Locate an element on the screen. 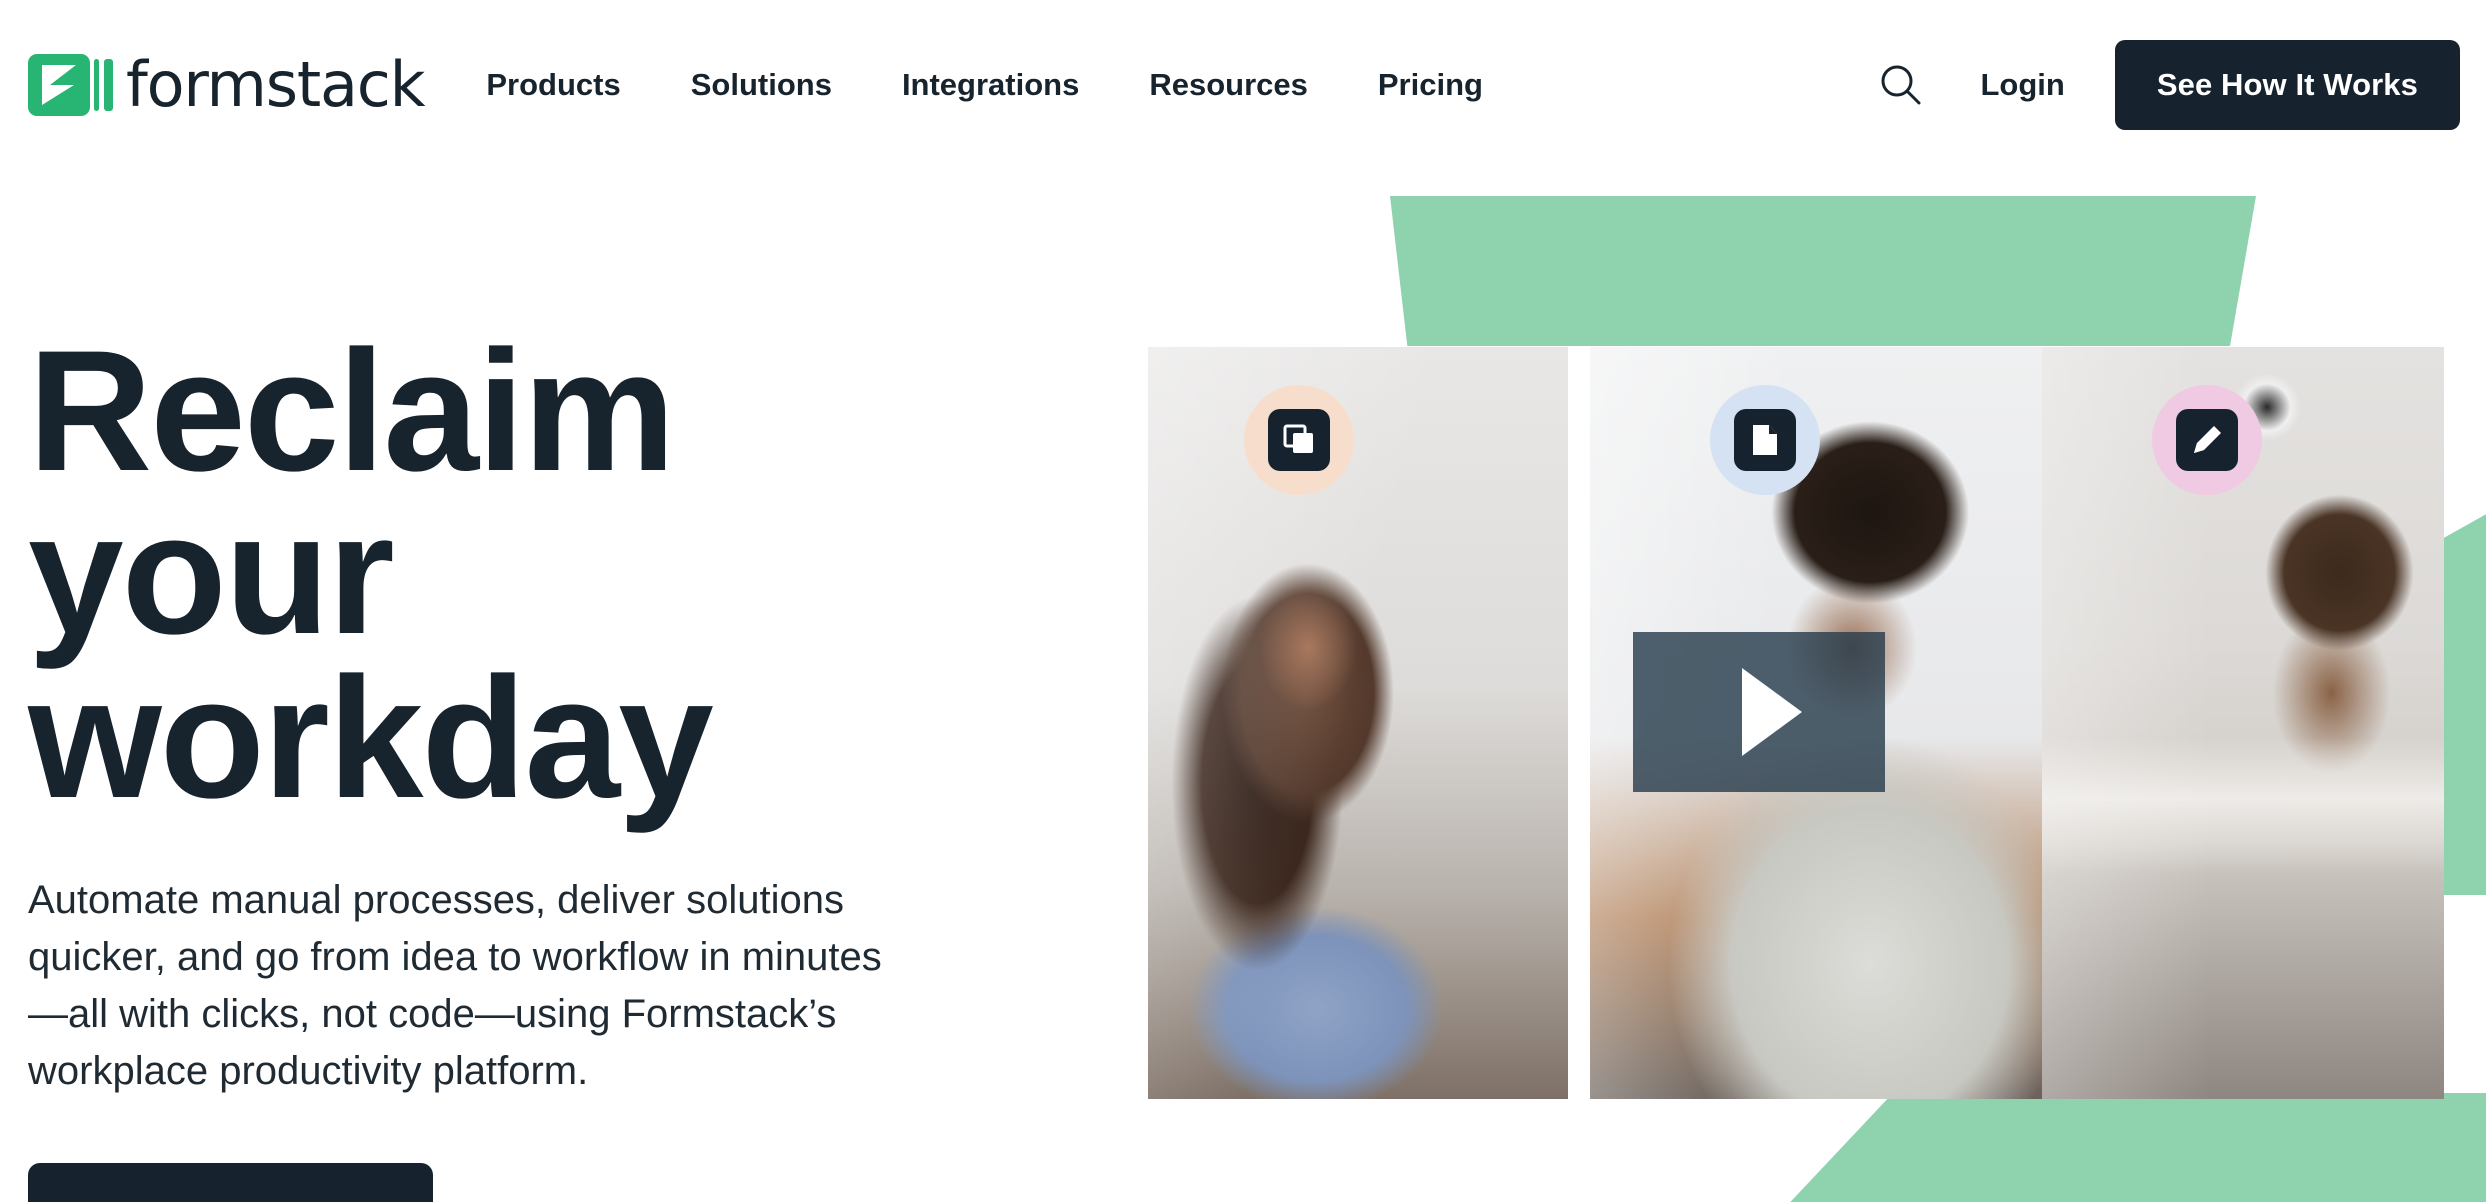  photo-woman-at-desk is located at coordinates (1358, 723).